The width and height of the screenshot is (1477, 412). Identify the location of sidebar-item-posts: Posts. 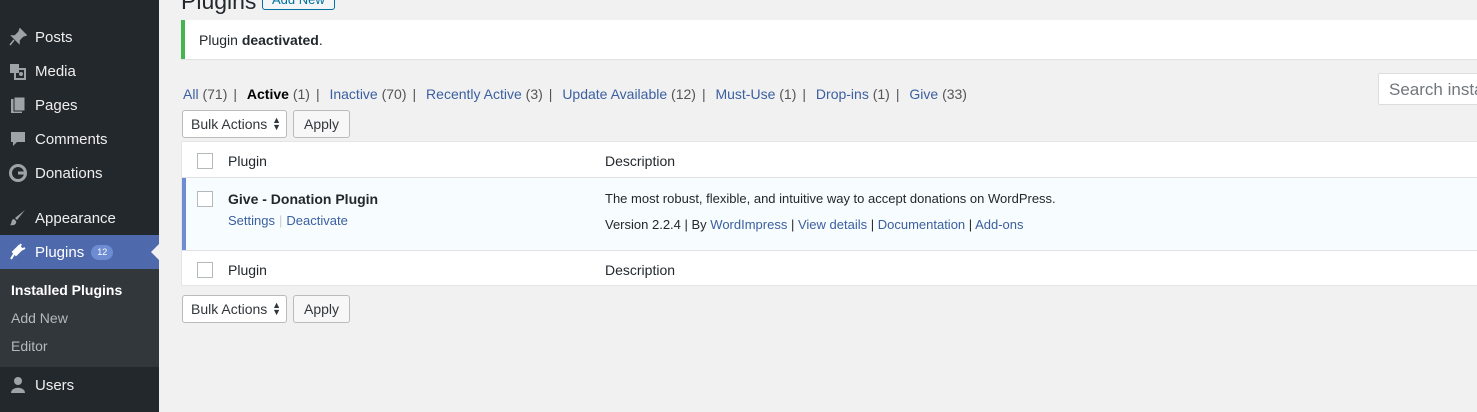
(79, 37).